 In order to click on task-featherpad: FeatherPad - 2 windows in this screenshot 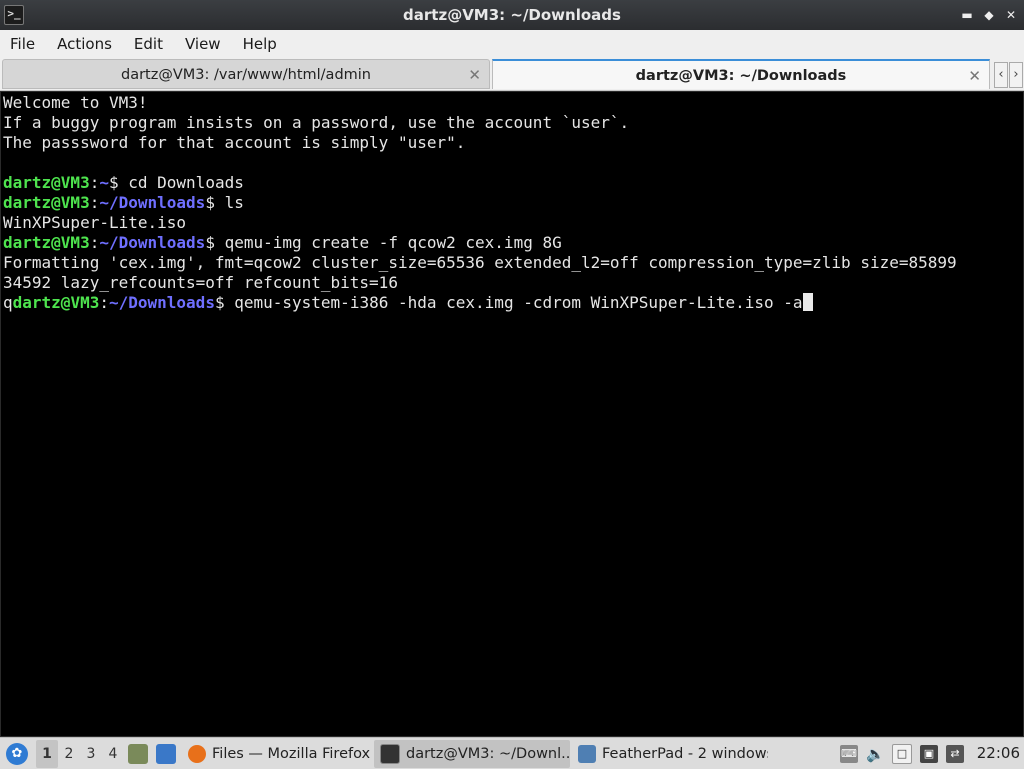, I will do `click(670, 754)`.